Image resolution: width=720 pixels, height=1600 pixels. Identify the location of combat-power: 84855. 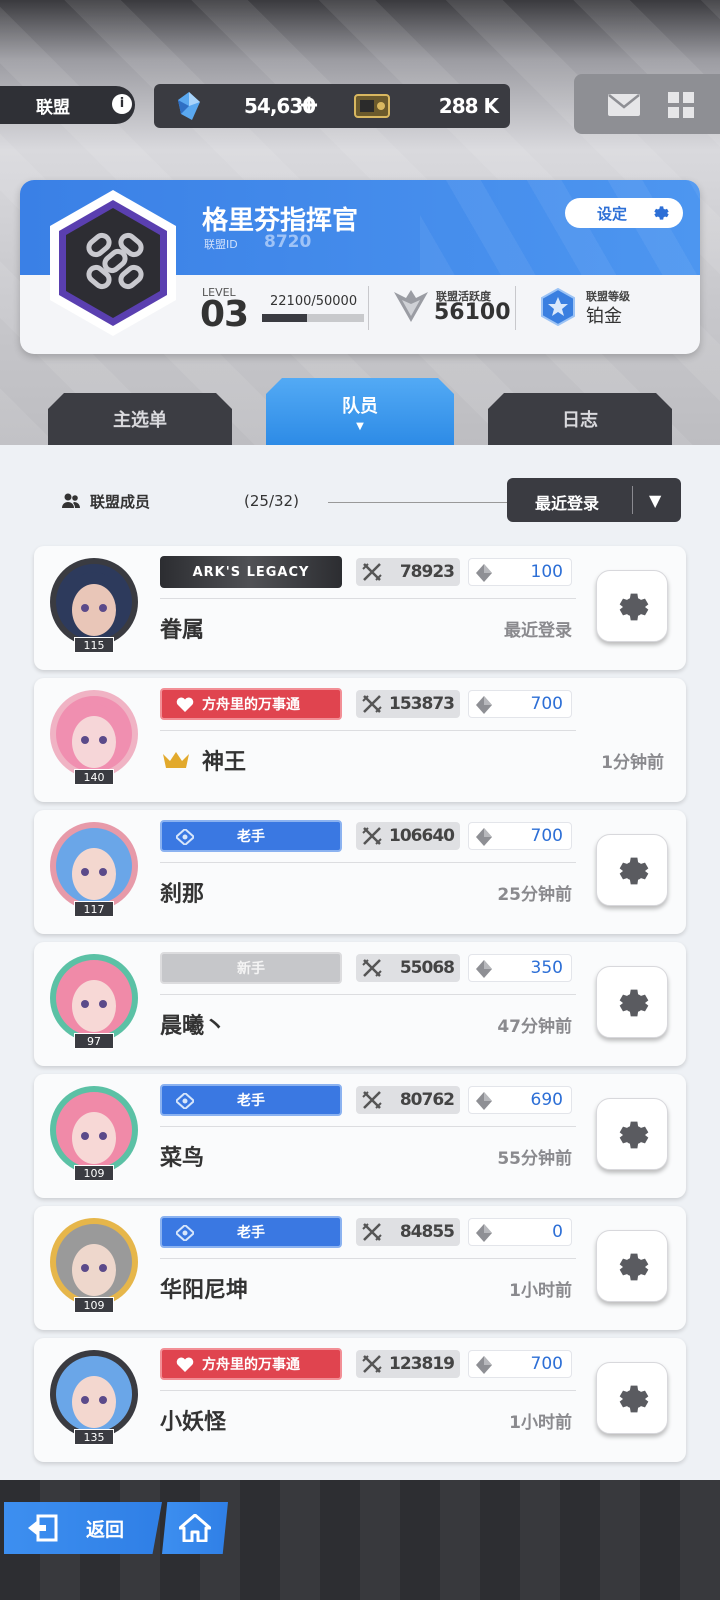
(408, 1232).